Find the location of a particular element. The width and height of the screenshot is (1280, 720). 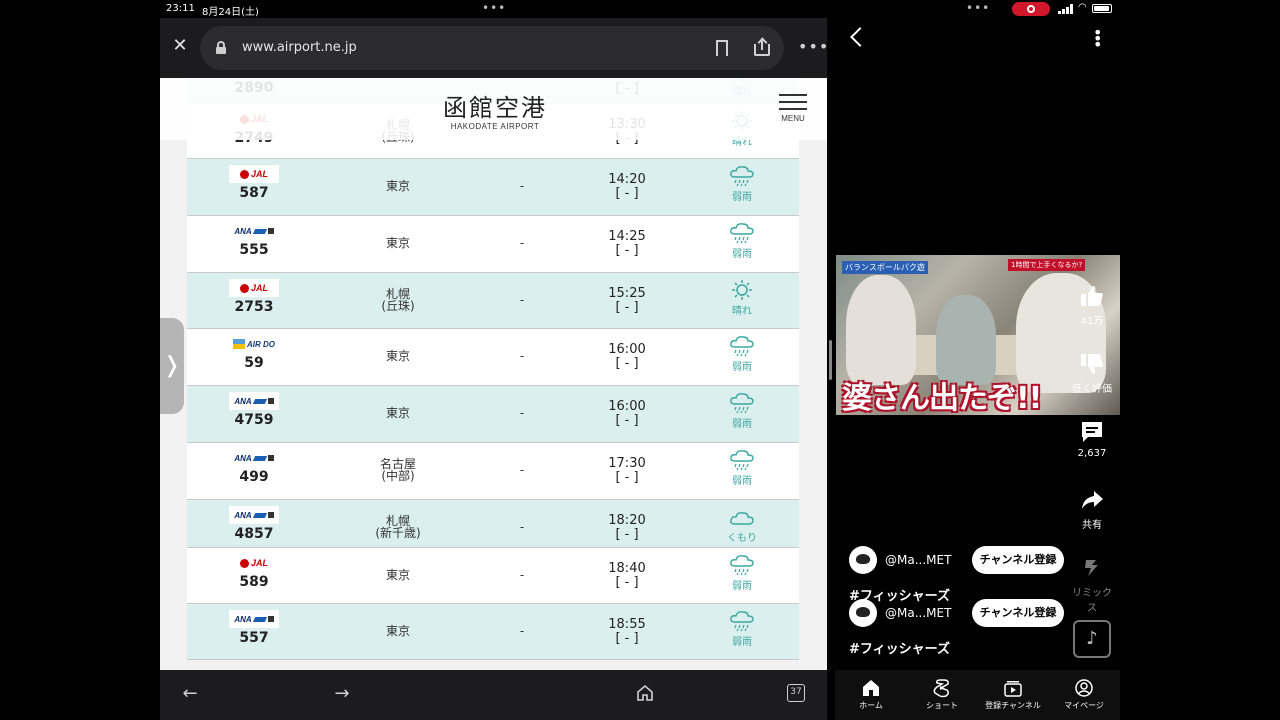

bookmark-icon is located at coordinates (722, 49).